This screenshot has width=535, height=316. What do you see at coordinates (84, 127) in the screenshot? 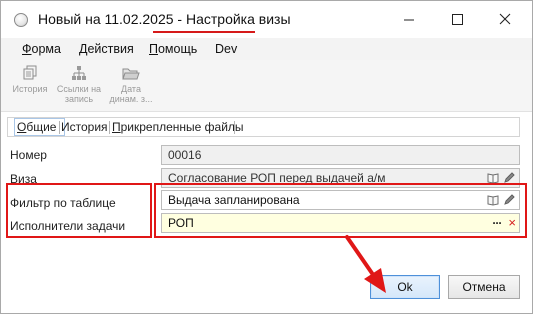
I see `tab-history: История` at bounding box center [84, 127].